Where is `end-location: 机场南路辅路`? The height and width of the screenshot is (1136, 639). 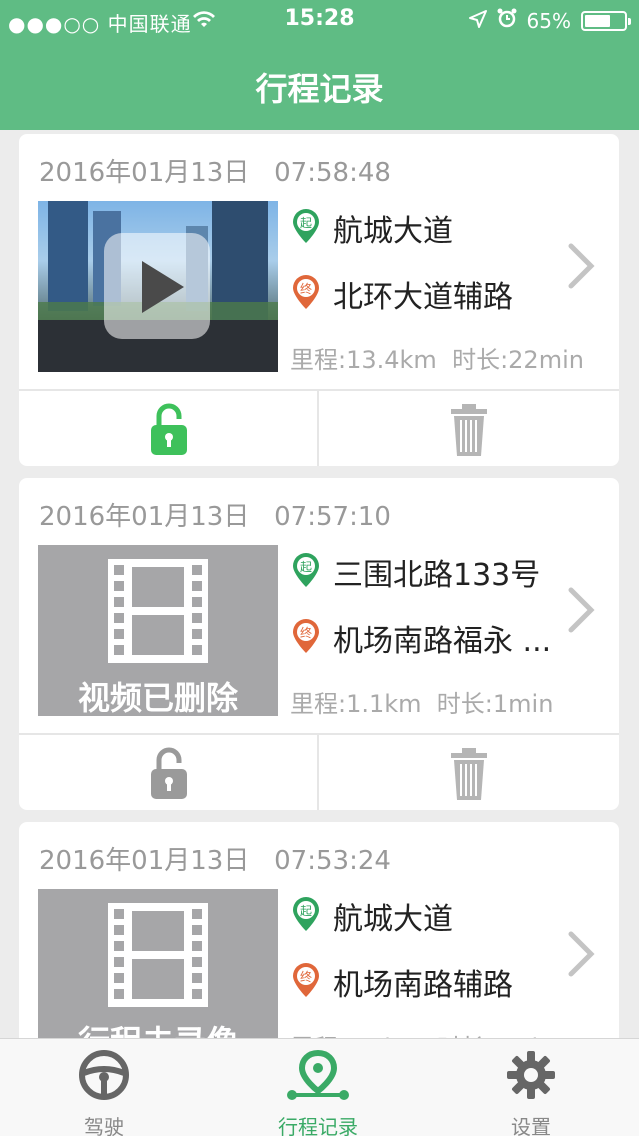
end-location: 机场南路辅路 is located at coordinates (423, 985).